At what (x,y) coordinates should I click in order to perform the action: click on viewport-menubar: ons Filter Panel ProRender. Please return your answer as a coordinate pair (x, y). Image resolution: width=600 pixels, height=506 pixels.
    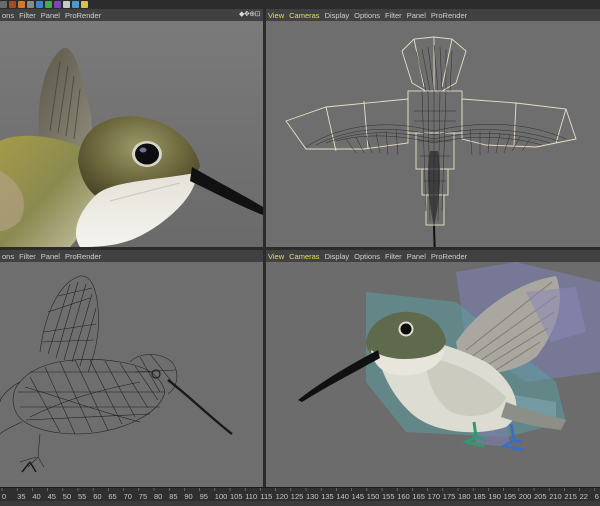
    Looking at the image, I should click on (131, 256).